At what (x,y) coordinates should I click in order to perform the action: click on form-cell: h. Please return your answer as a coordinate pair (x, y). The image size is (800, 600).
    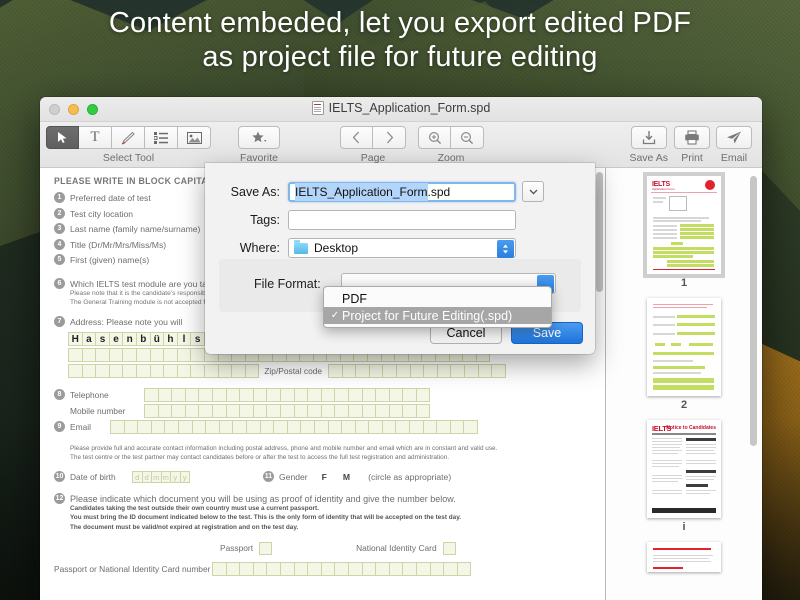
    Looking at the image, I should click on (170, 338).